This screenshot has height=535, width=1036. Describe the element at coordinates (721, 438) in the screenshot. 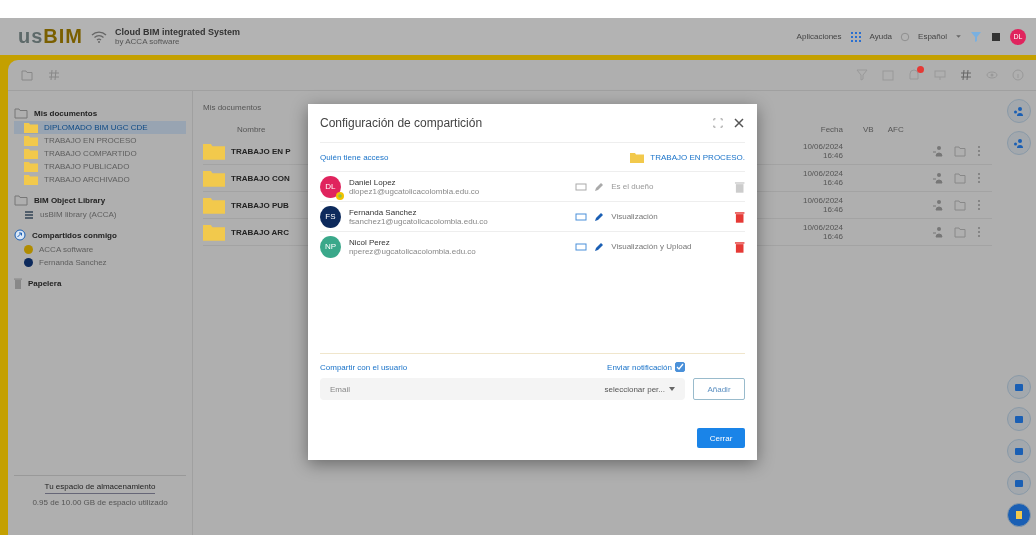

I see `close-button: Cerrar` at that location.